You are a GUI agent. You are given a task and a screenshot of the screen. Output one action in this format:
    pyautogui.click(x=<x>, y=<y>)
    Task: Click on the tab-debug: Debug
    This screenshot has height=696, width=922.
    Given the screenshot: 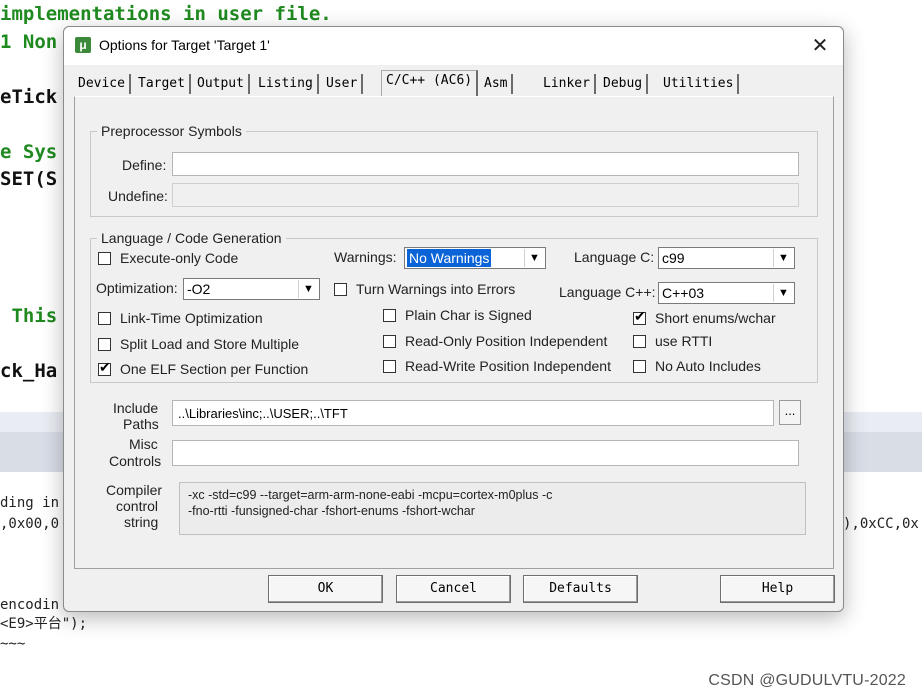 What is the action you would take?
    pyautogui.click(x=624, y=84)
    